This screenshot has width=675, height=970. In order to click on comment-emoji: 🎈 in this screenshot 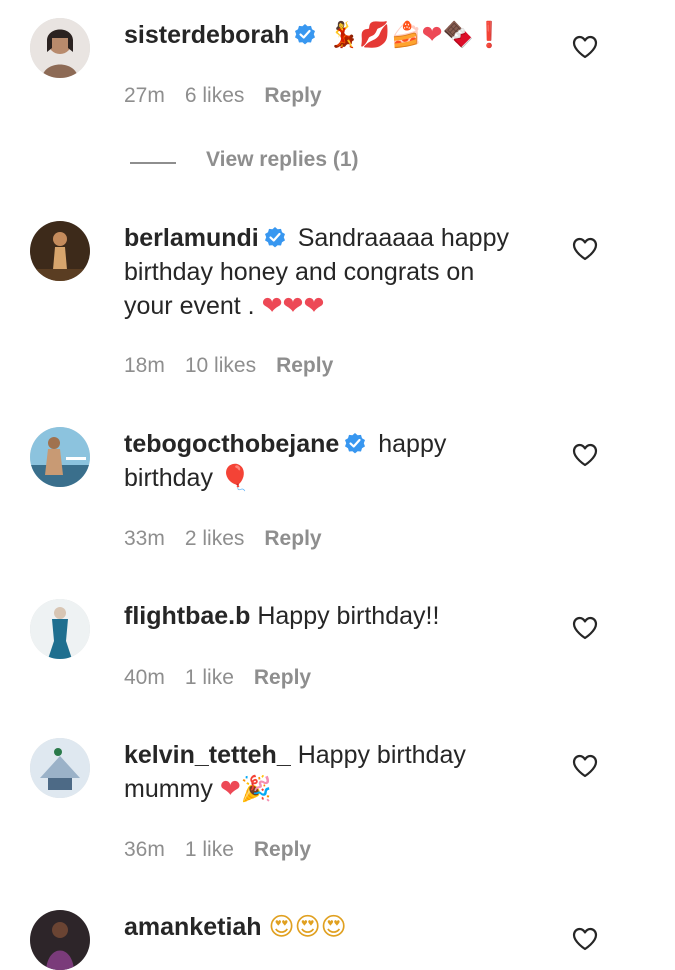, I will do `click(235, 477)`.